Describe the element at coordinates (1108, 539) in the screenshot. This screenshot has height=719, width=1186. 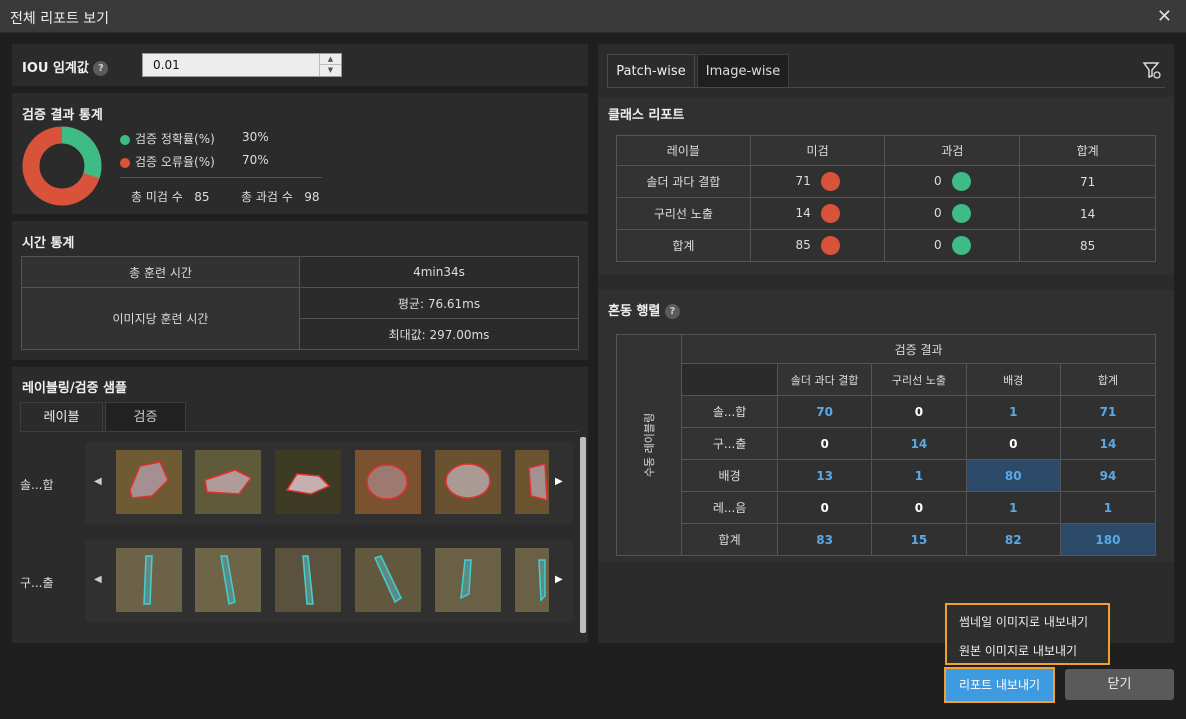
I see `matrix-cell-highlight: 180` at that location.